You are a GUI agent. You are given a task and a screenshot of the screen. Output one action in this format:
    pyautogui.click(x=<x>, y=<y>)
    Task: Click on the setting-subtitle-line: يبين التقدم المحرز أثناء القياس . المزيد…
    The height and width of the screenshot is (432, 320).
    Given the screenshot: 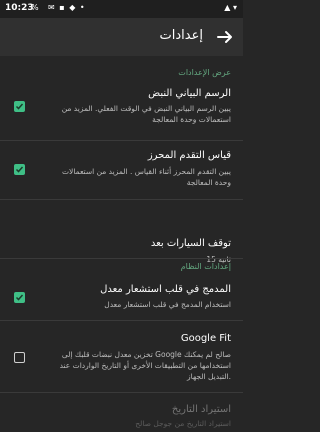 What is the action you would take?
    pyautogui.click(x=146, y=171)
    